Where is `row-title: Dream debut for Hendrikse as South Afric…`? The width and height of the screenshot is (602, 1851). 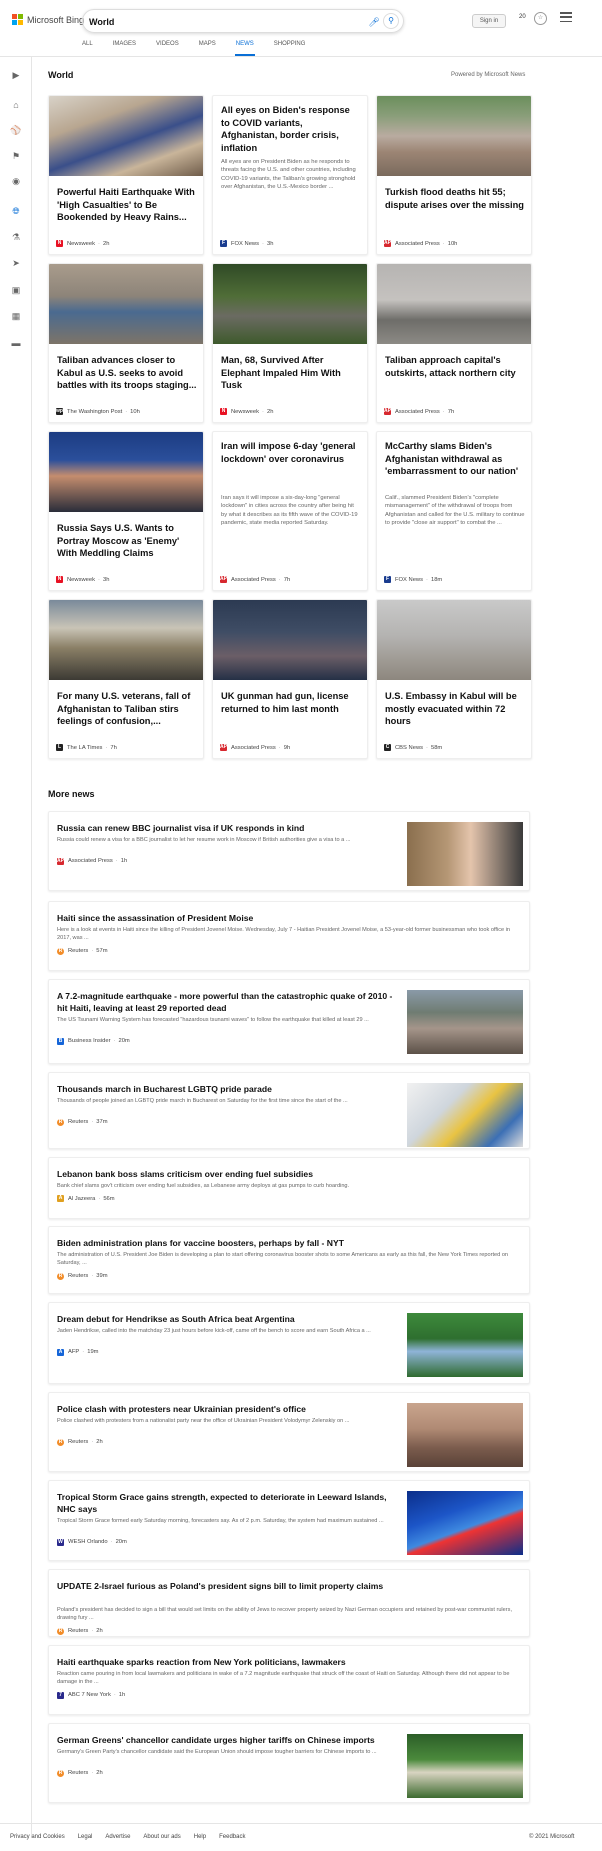 row-title: Dream debut for Hendrikse as South Afric… is located at coordinates (227, 1319).